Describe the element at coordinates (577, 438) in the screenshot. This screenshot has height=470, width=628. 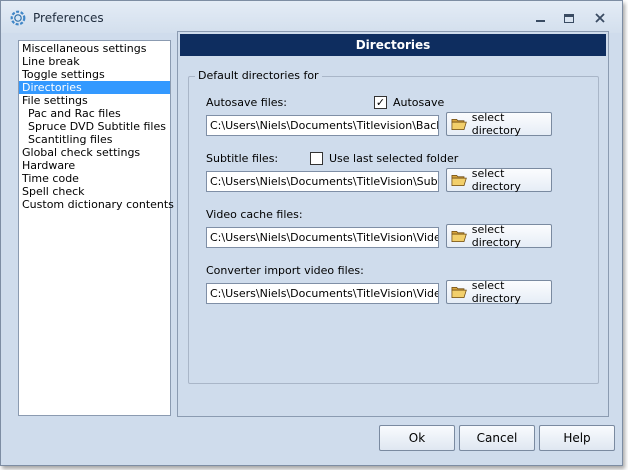
I see `help-button: Help` at that location.